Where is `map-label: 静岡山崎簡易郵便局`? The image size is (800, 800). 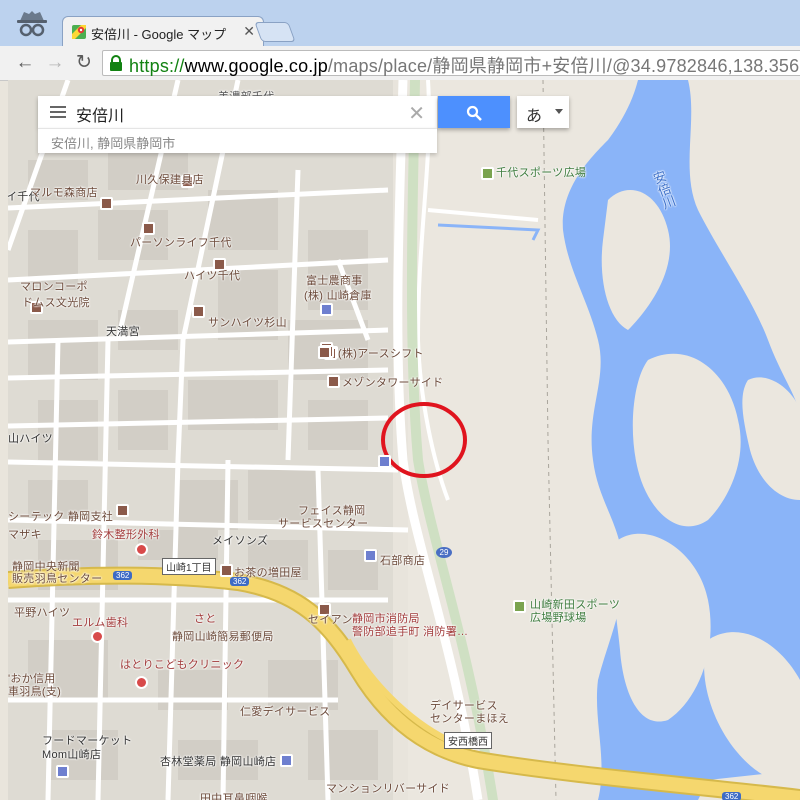
map-label: 静岡山崎簡易郵便局 is located at coordinates (223, 637).